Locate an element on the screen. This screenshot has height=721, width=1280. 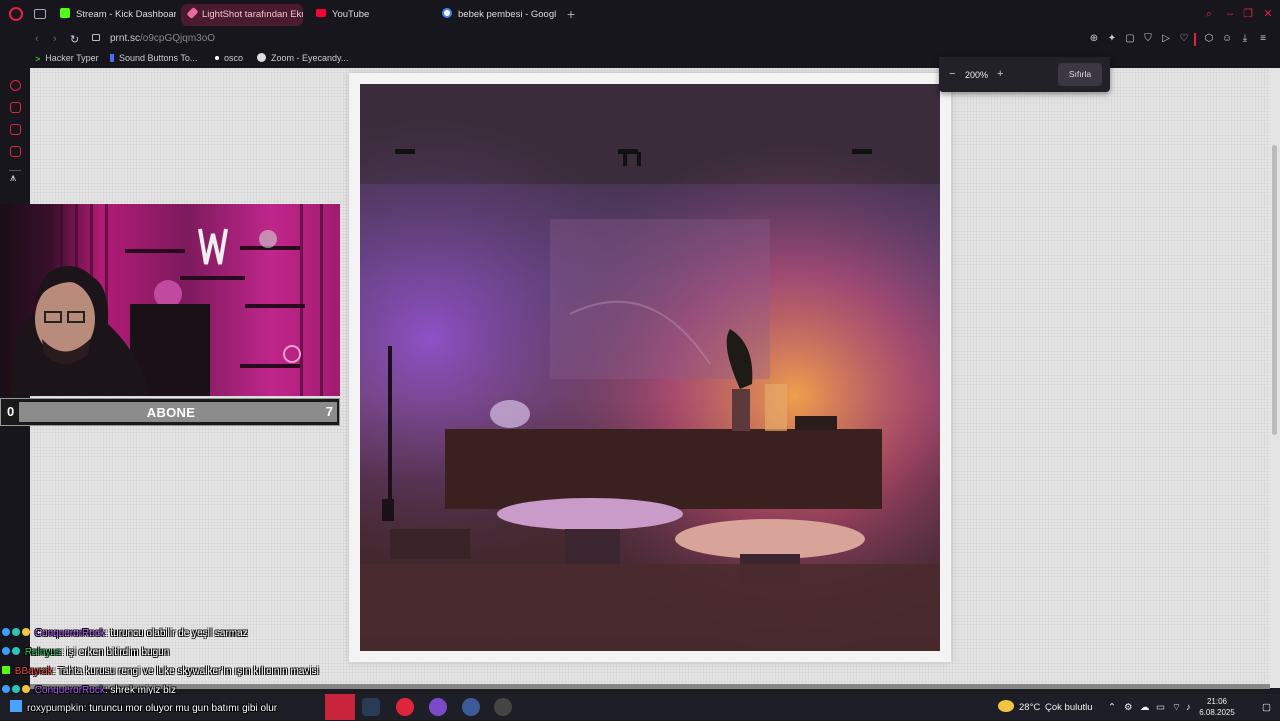
subscriber-goal-bar: 0 ABONE 7 is located at coordinates (170, 412).